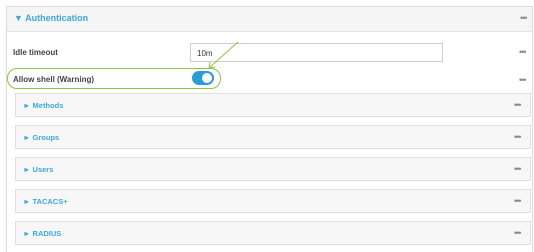 This screenshot has width=534, height=252. I want to click on section-radius-title: ► RADIUS, so click(42, 233).